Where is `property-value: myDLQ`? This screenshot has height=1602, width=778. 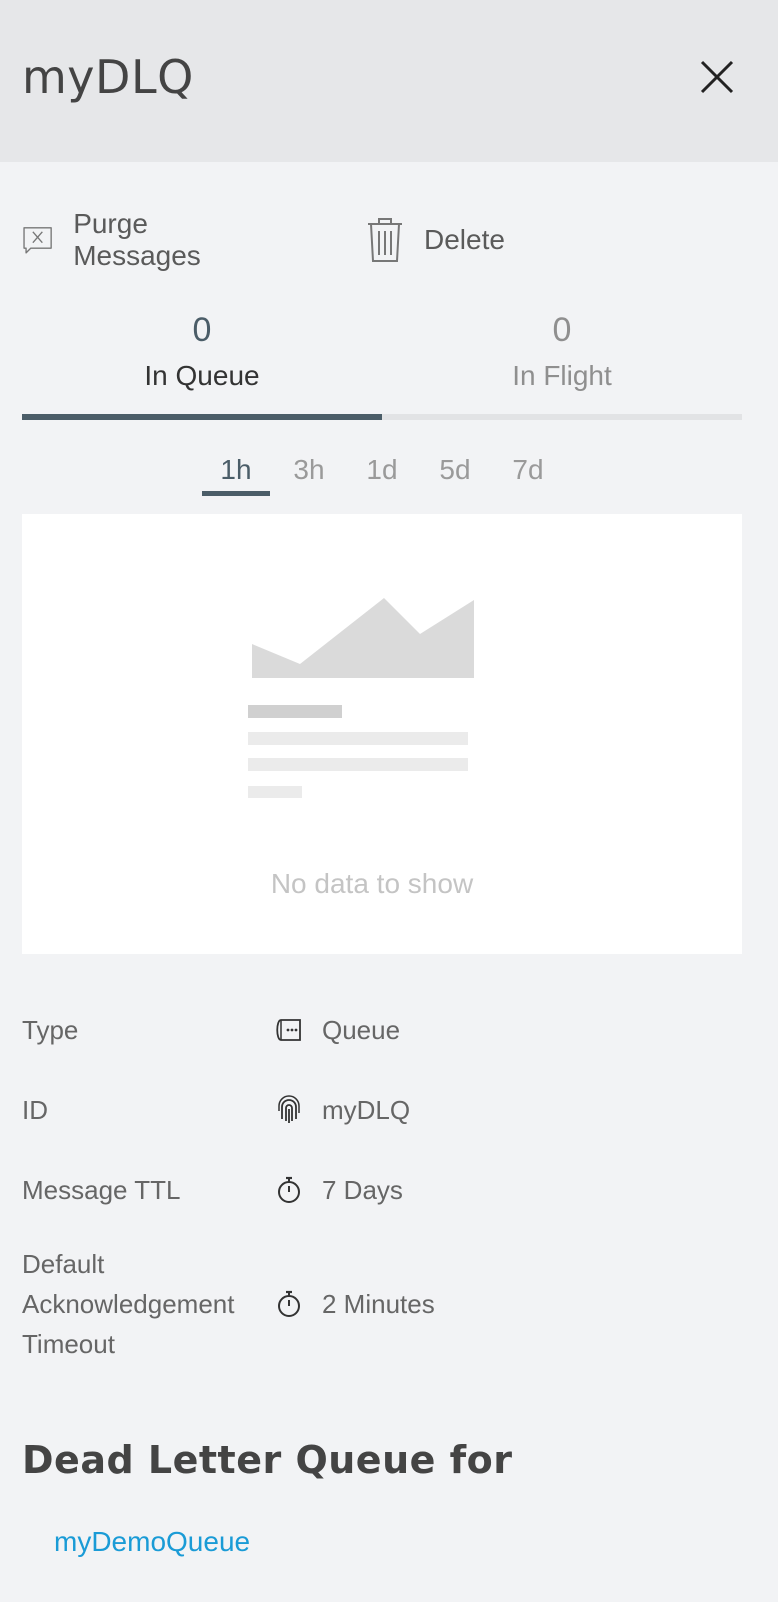 property-value: myDLQ is located at coordinates (366, 1110).